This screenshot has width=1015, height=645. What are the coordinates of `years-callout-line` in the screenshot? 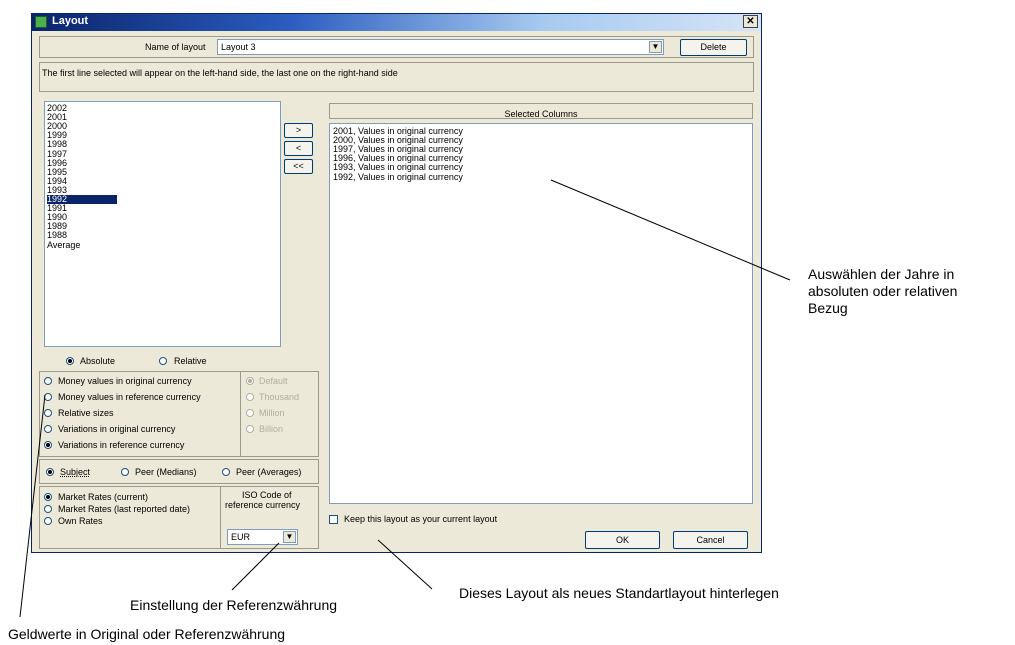 It's located at (670, 230).